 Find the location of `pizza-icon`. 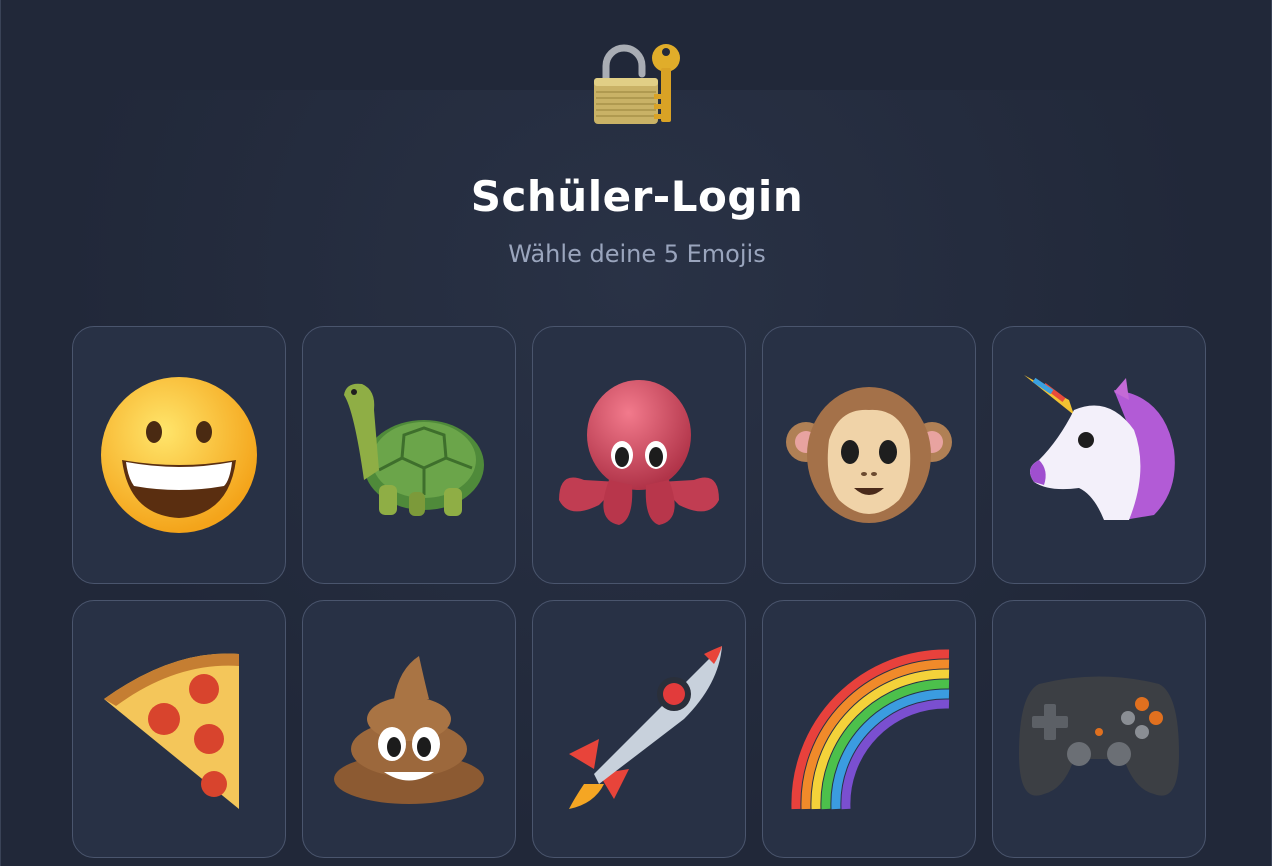

pizza-icon is located at coordinates (179, 729).